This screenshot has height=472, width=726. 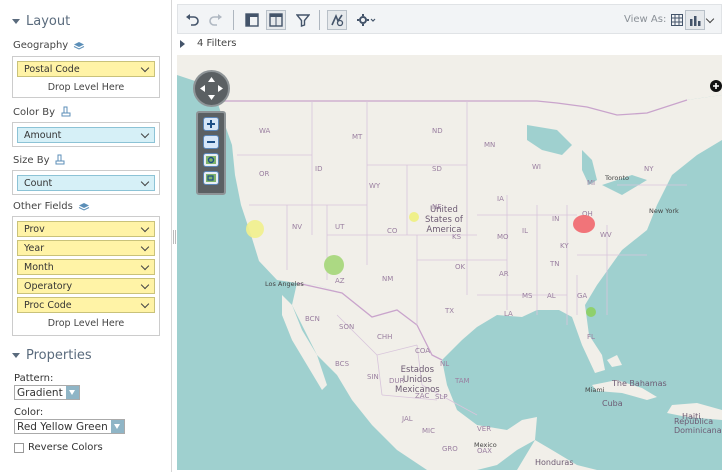 What do you see at coordinates (407, 419) in the screenshot?
I see `state-label: JAL` at bounding box center [407, 419].